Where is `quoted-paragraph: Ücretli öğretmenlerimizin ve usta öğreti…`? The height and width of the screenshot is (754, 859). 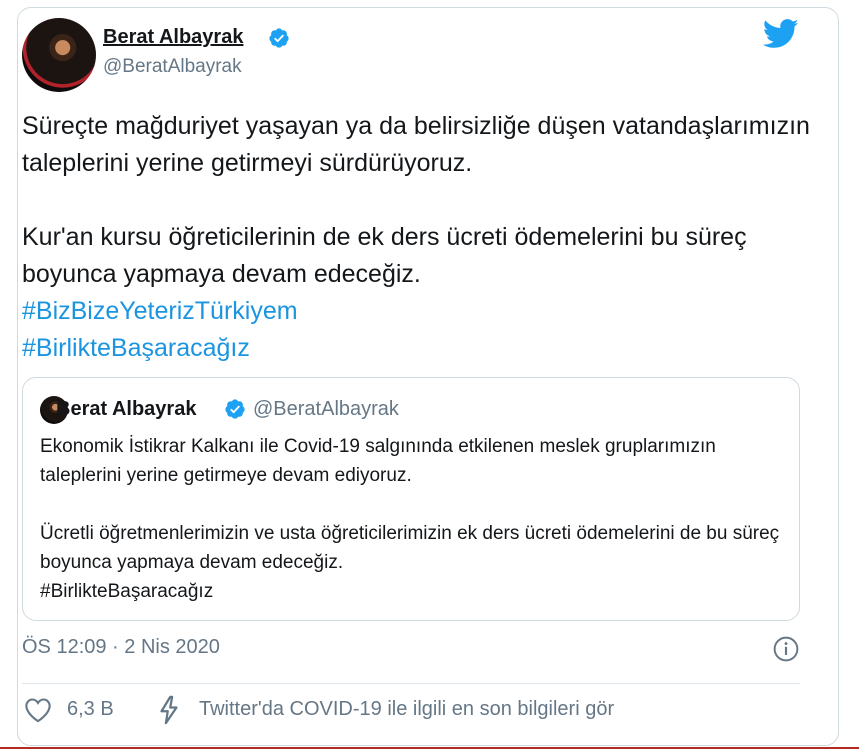 quoted-paragraph: Ücretli öğretmenlerimizin ve usta öğreti… is located at coordinates (410, 548).